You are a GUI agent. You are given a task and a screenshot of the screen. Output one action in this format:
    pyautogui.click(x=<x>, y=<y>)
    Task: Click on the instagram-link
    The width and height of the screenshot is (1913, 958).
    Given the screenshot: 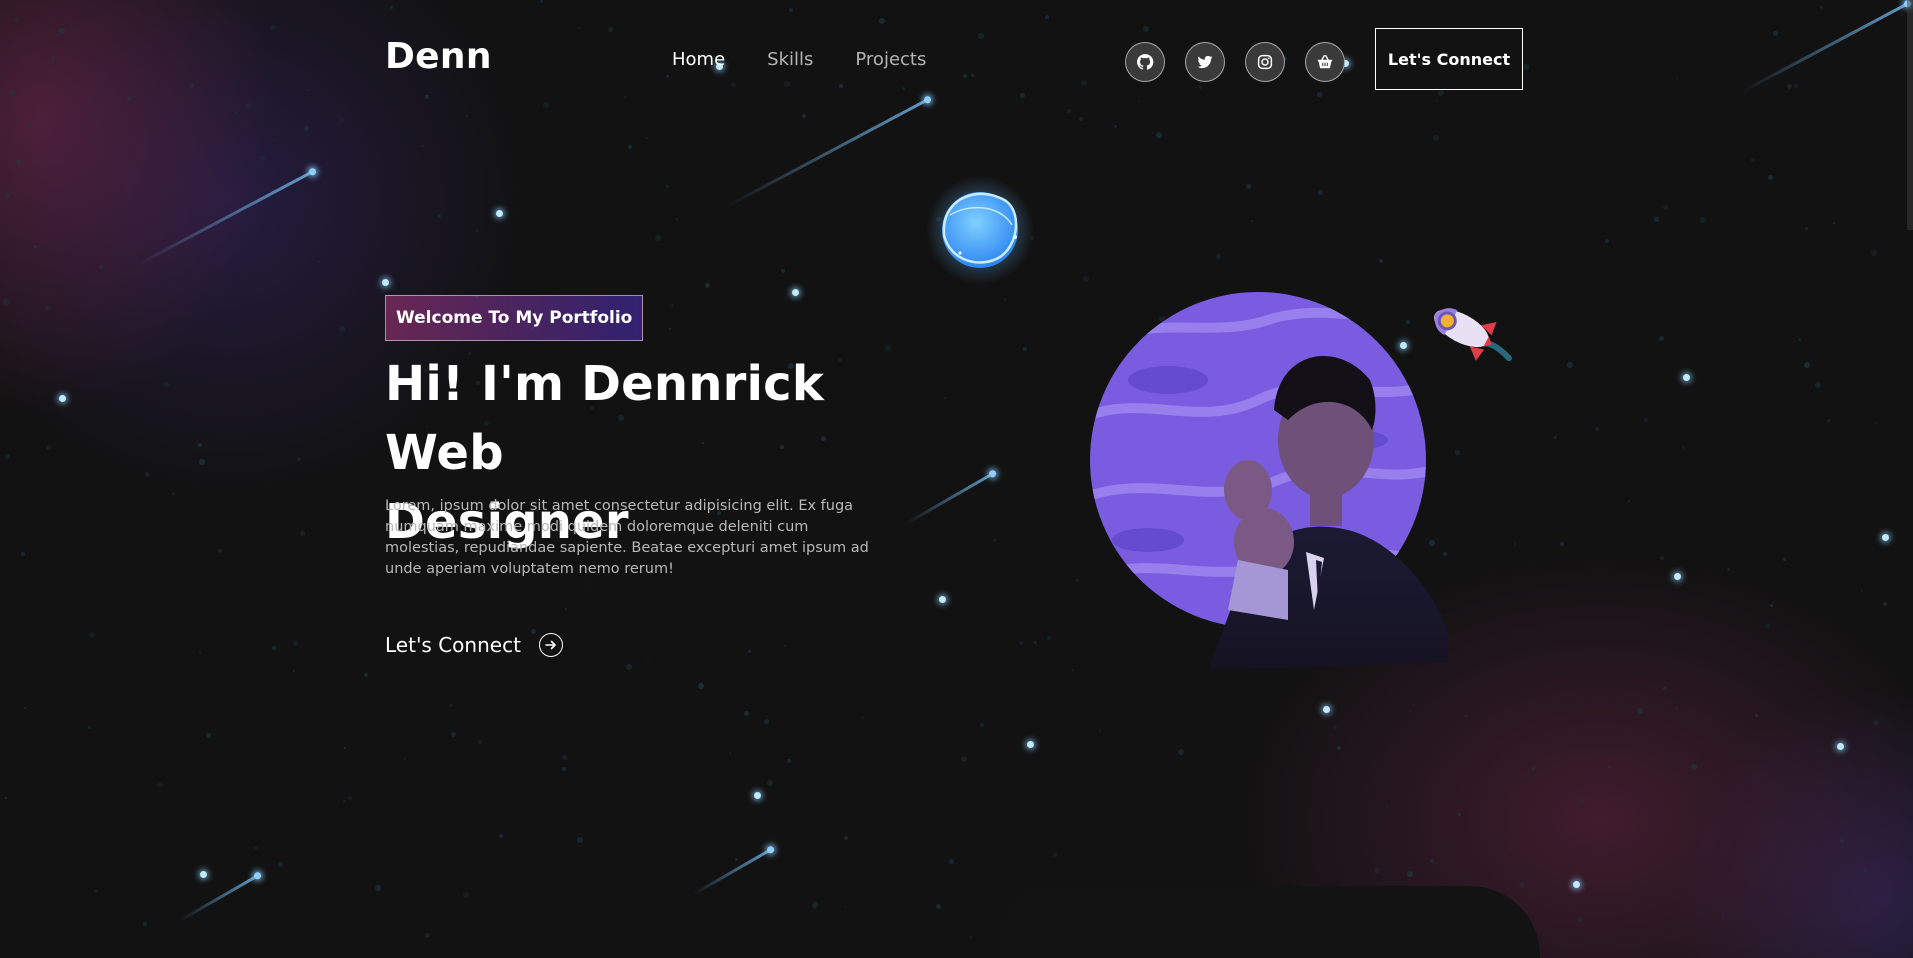 What is the action you would take?
    pyautogui.click(x=1265, y=62)
    